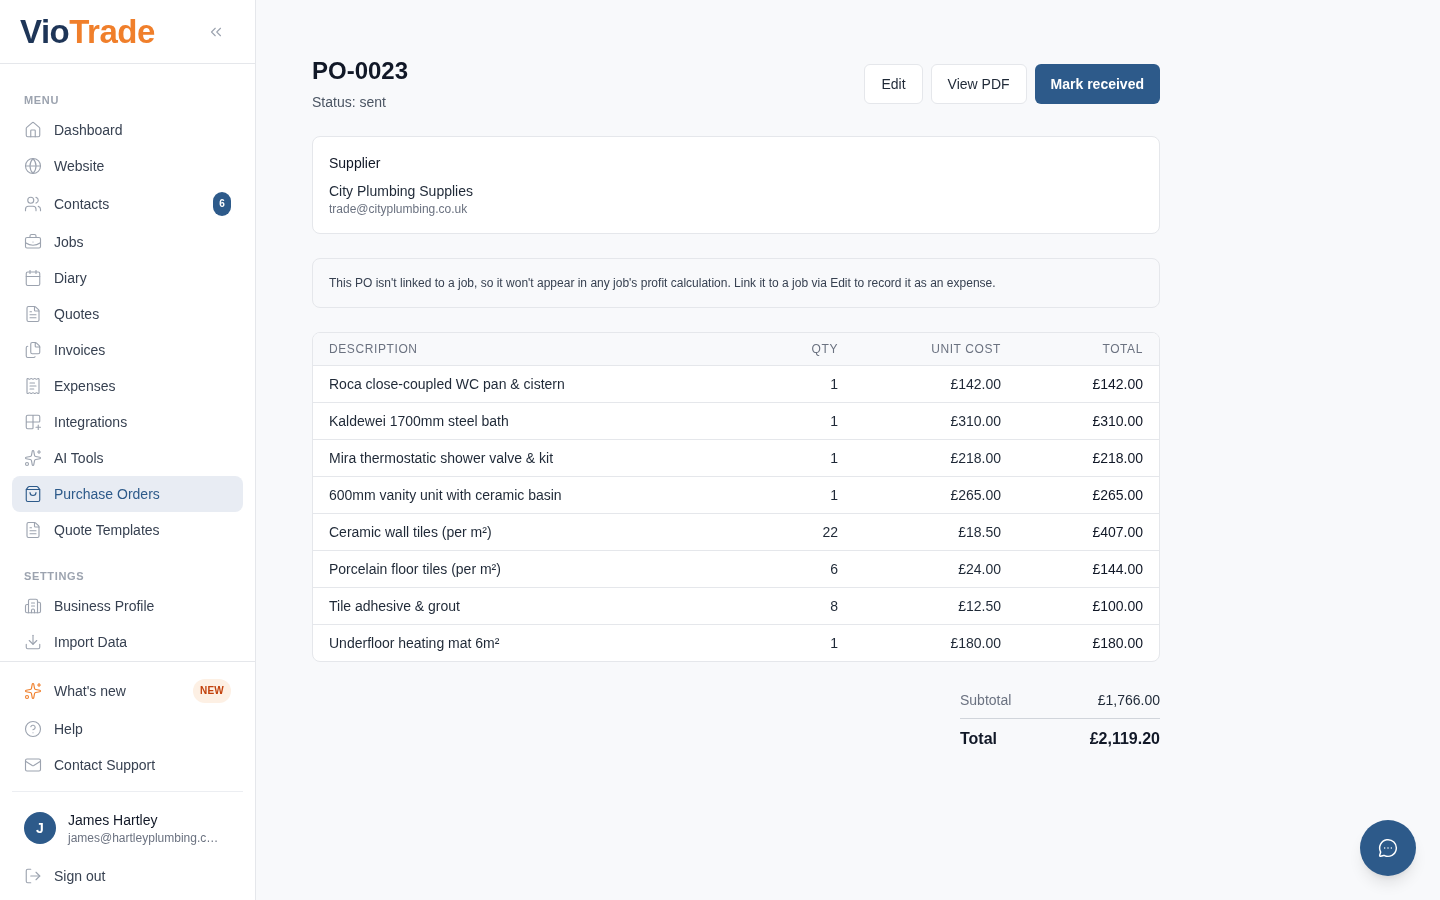 Image resolution: width=1440 pixels, height=900 pixels. I want to click on nav-item: Website, so click(127, 166).